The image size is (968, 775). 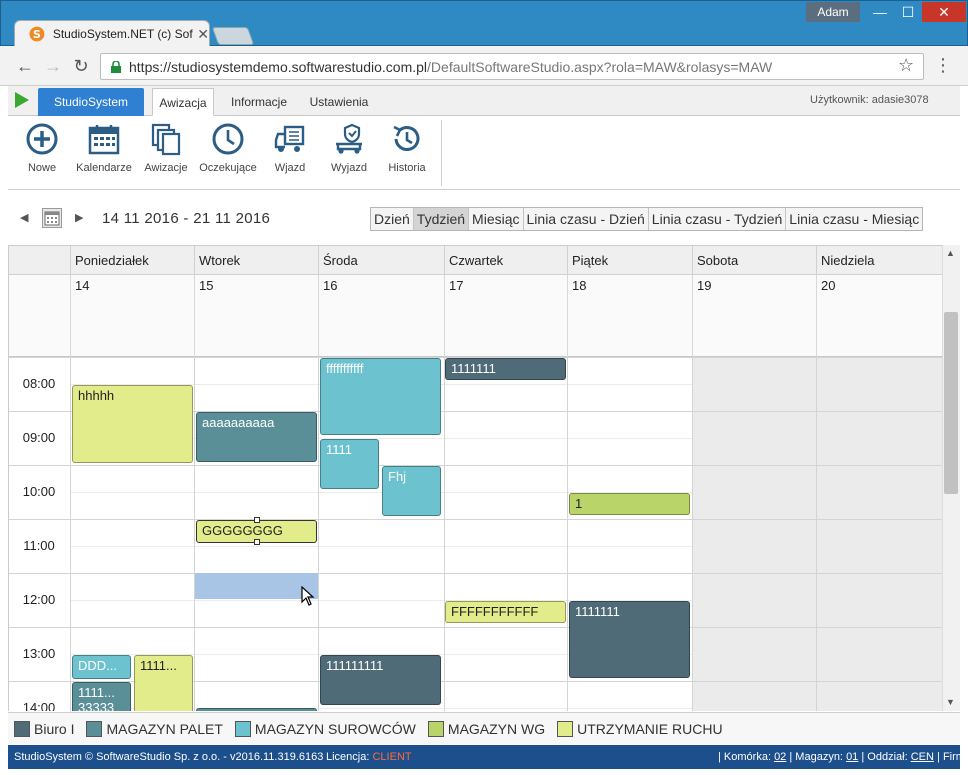 What do you see at coordinates (24, 217) in the screenshot?
I see `previous-week-icon: ◀` at bounding box center [24, 217].